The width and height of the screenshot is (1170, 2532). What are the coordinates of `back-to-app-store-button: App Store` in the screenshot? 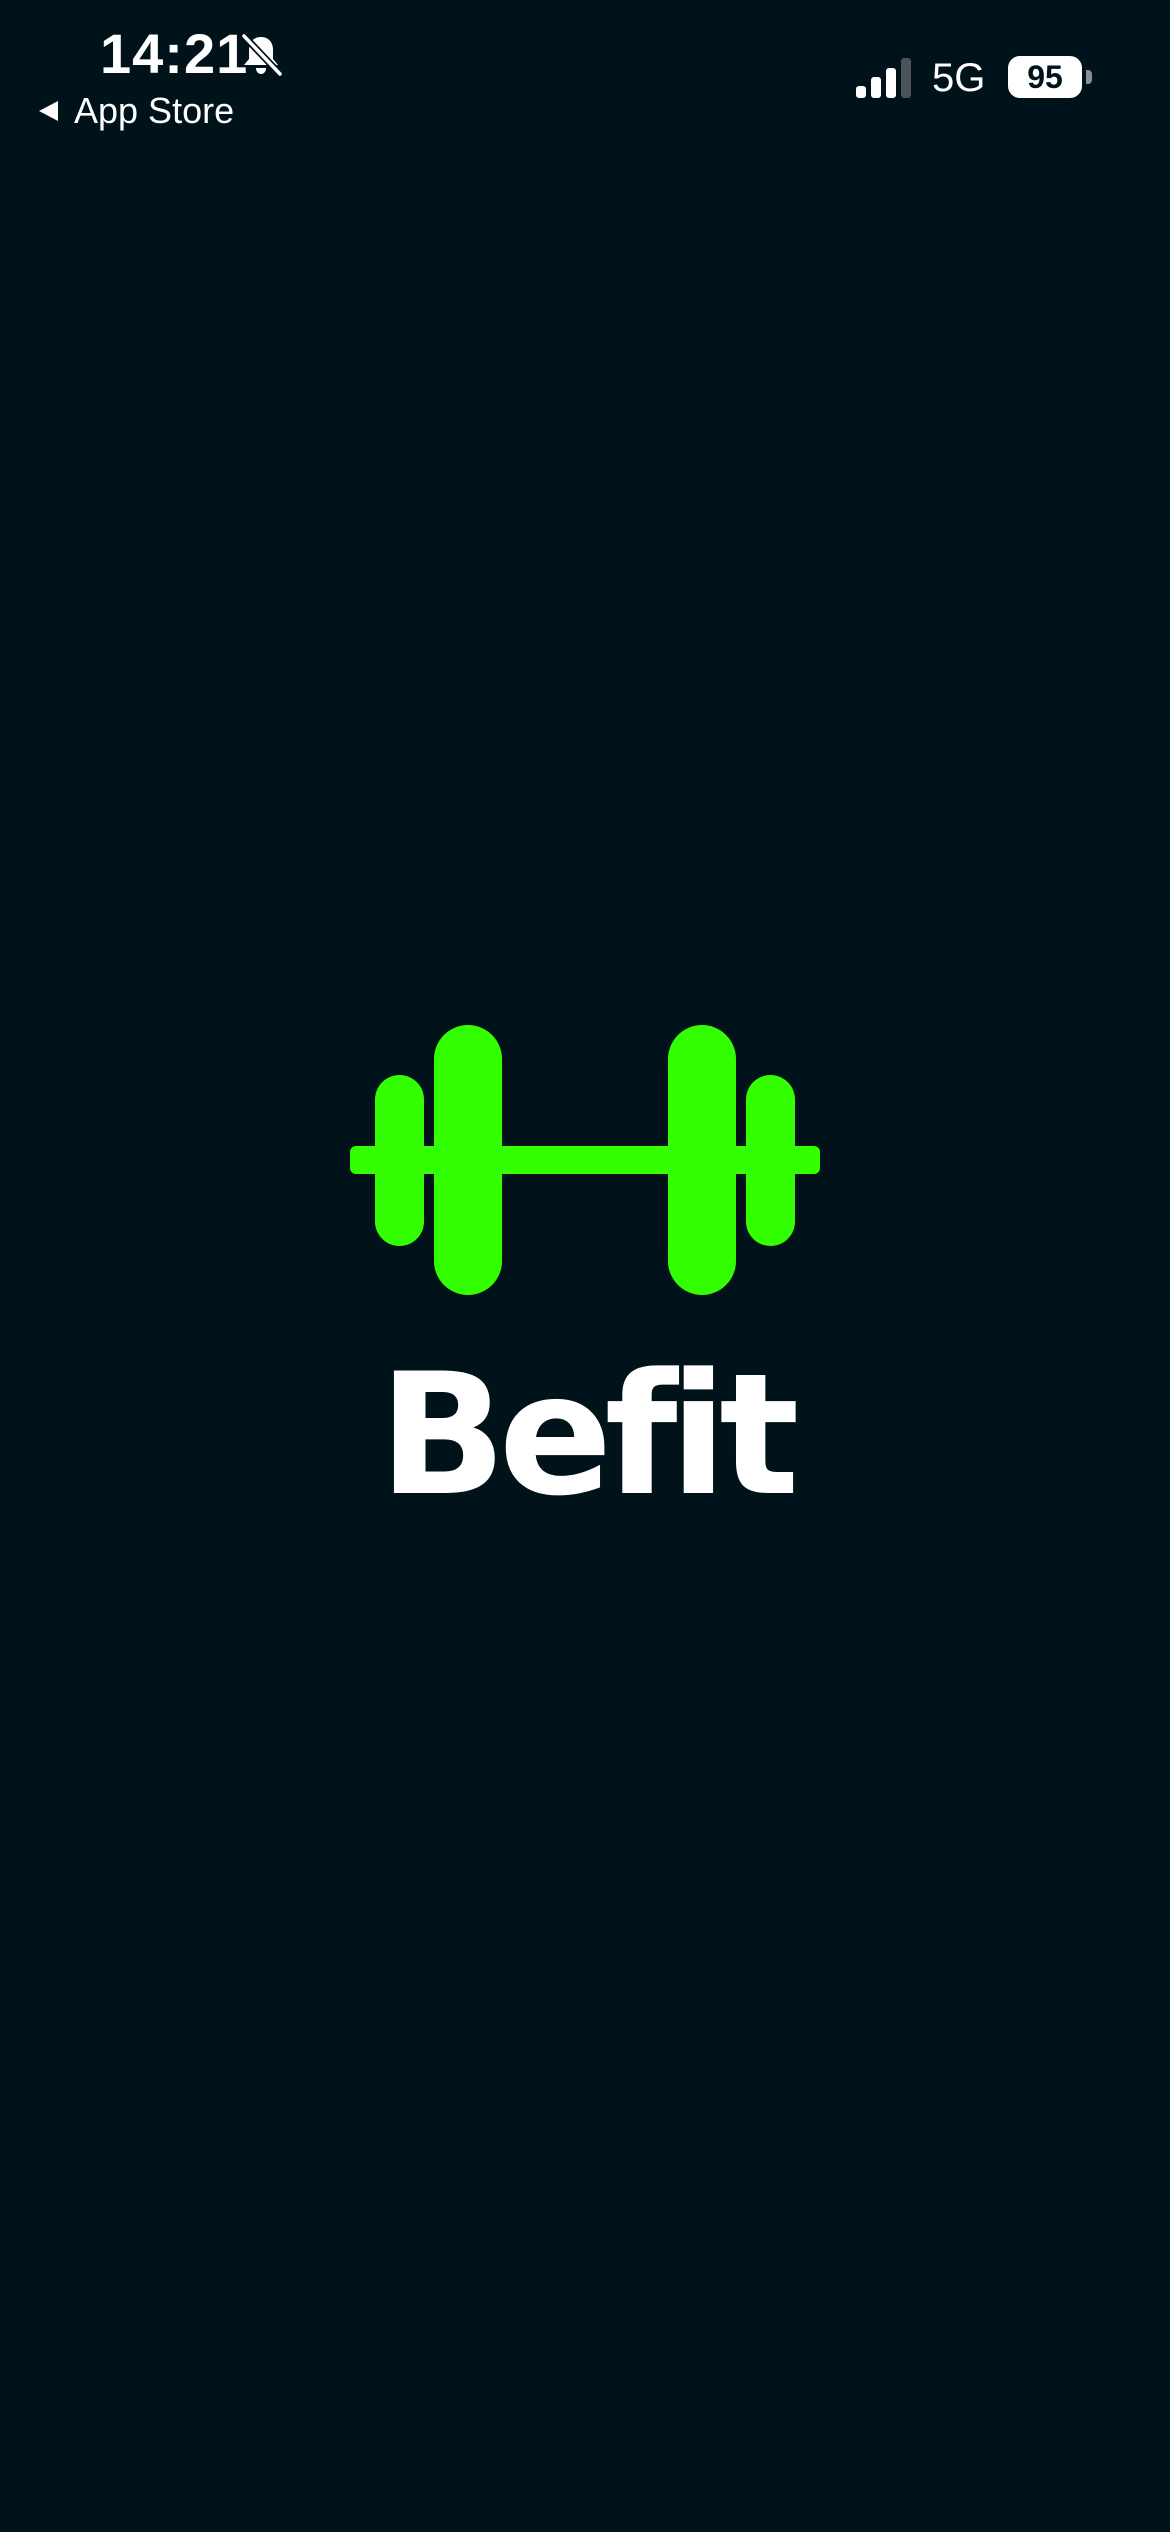 It's located at (135, 111).